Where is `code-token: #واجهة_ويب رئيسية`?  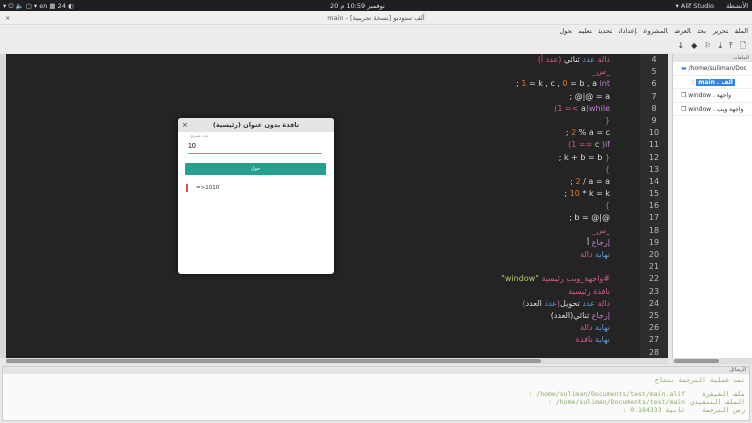 code-token: #واجهة_ويب رئيسية is located at coordinates (574, 279).